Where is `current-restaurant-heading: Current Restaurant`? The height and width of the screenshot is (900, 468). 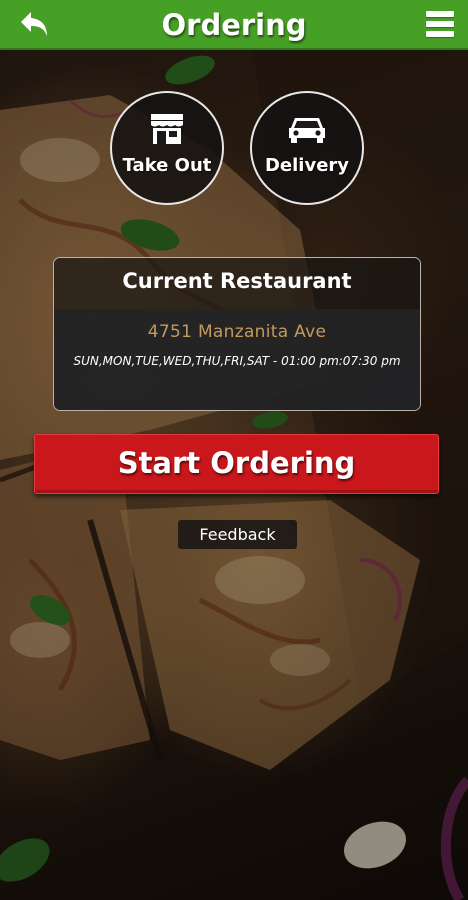 current-restaurant-heading: Current Restaurant is located at coordinates (237, 283).